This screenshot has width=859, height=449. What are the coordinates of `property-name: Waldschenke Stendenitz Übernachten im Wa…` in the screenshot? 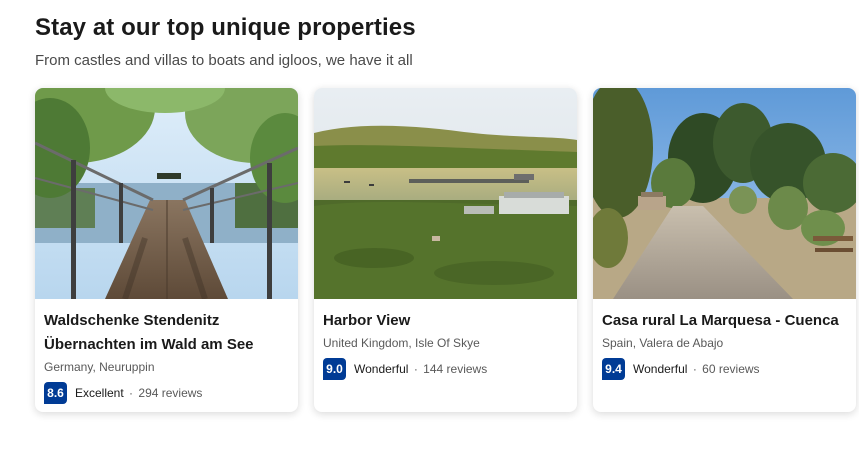 It's located at (167, 333).